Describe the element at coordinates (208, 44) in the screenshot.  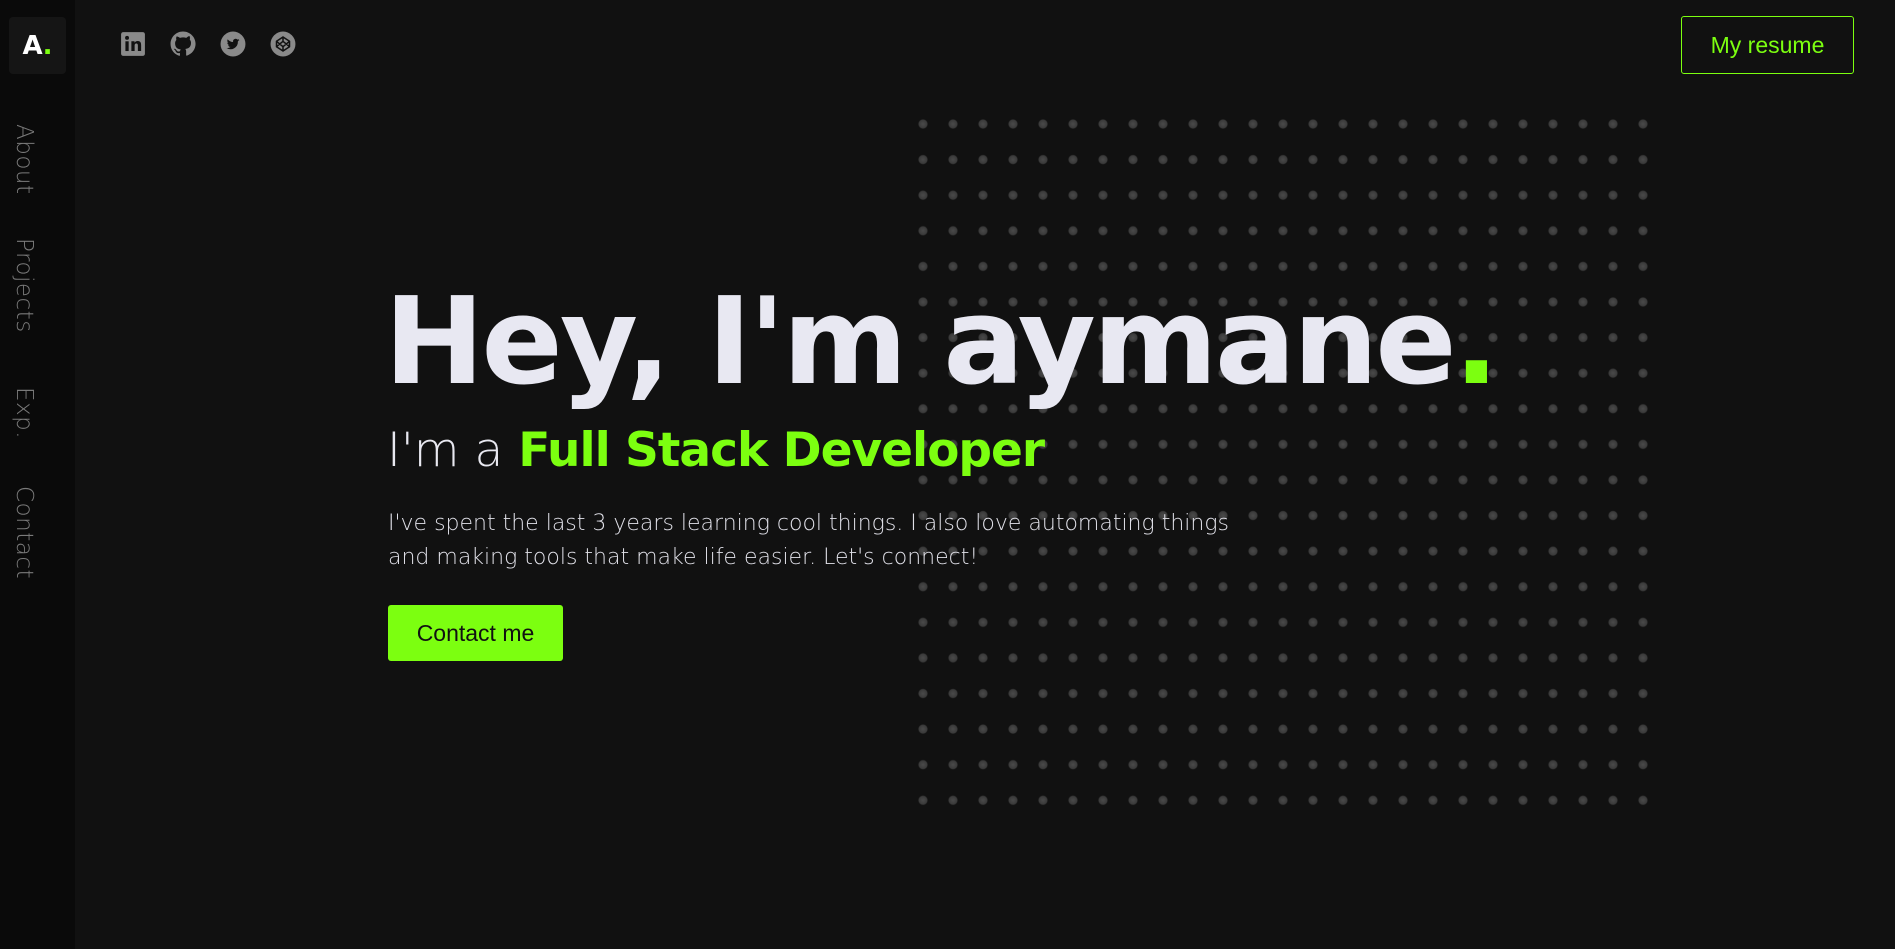
I see `social-links` at that location.